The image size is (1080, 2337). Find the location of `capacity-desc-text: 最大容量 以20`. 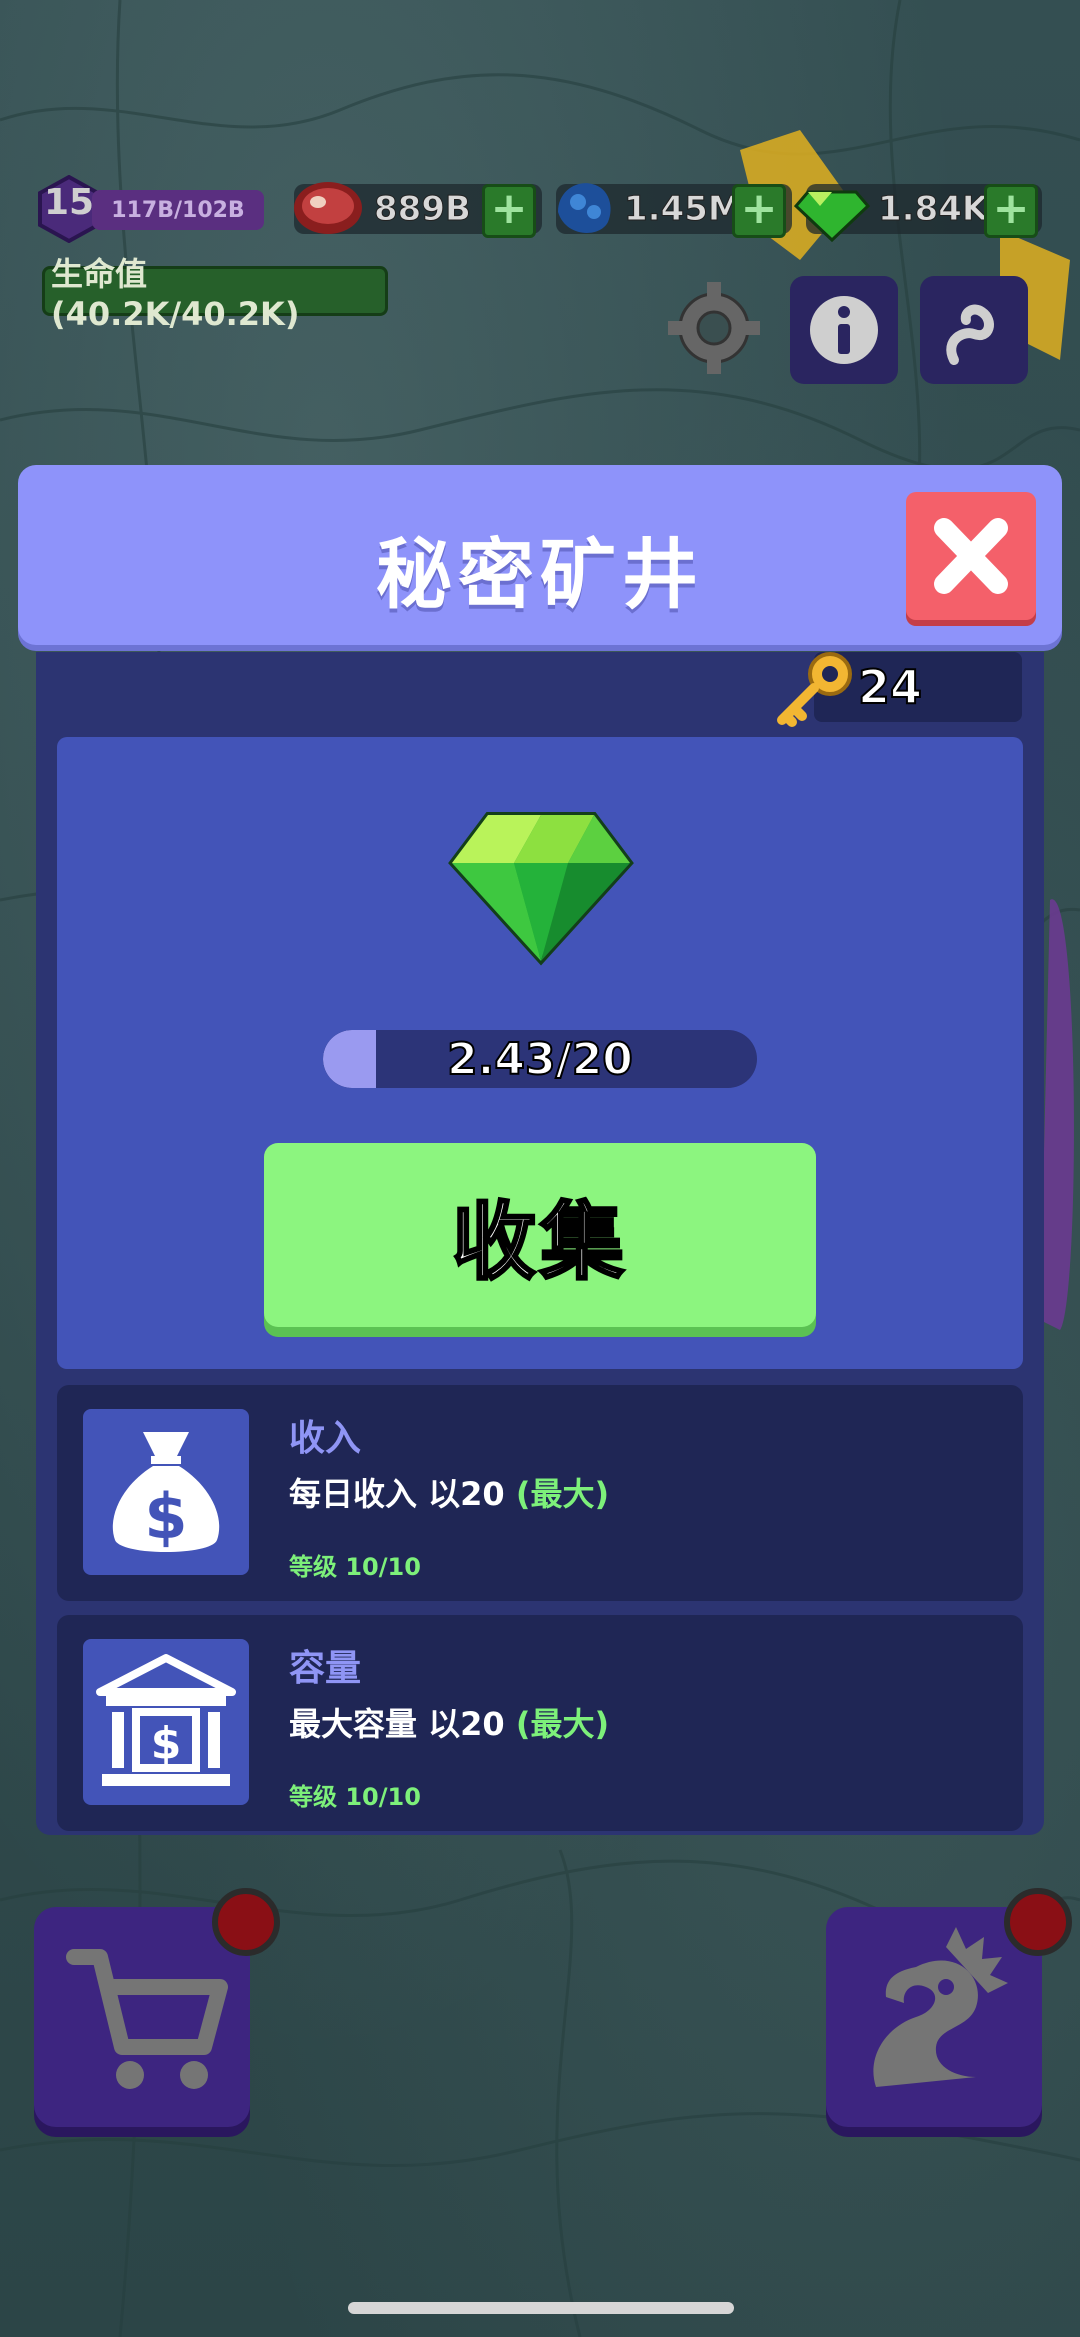

capacity-desc-text: 最大容量 以20 is located at coordinates (397, 1724).